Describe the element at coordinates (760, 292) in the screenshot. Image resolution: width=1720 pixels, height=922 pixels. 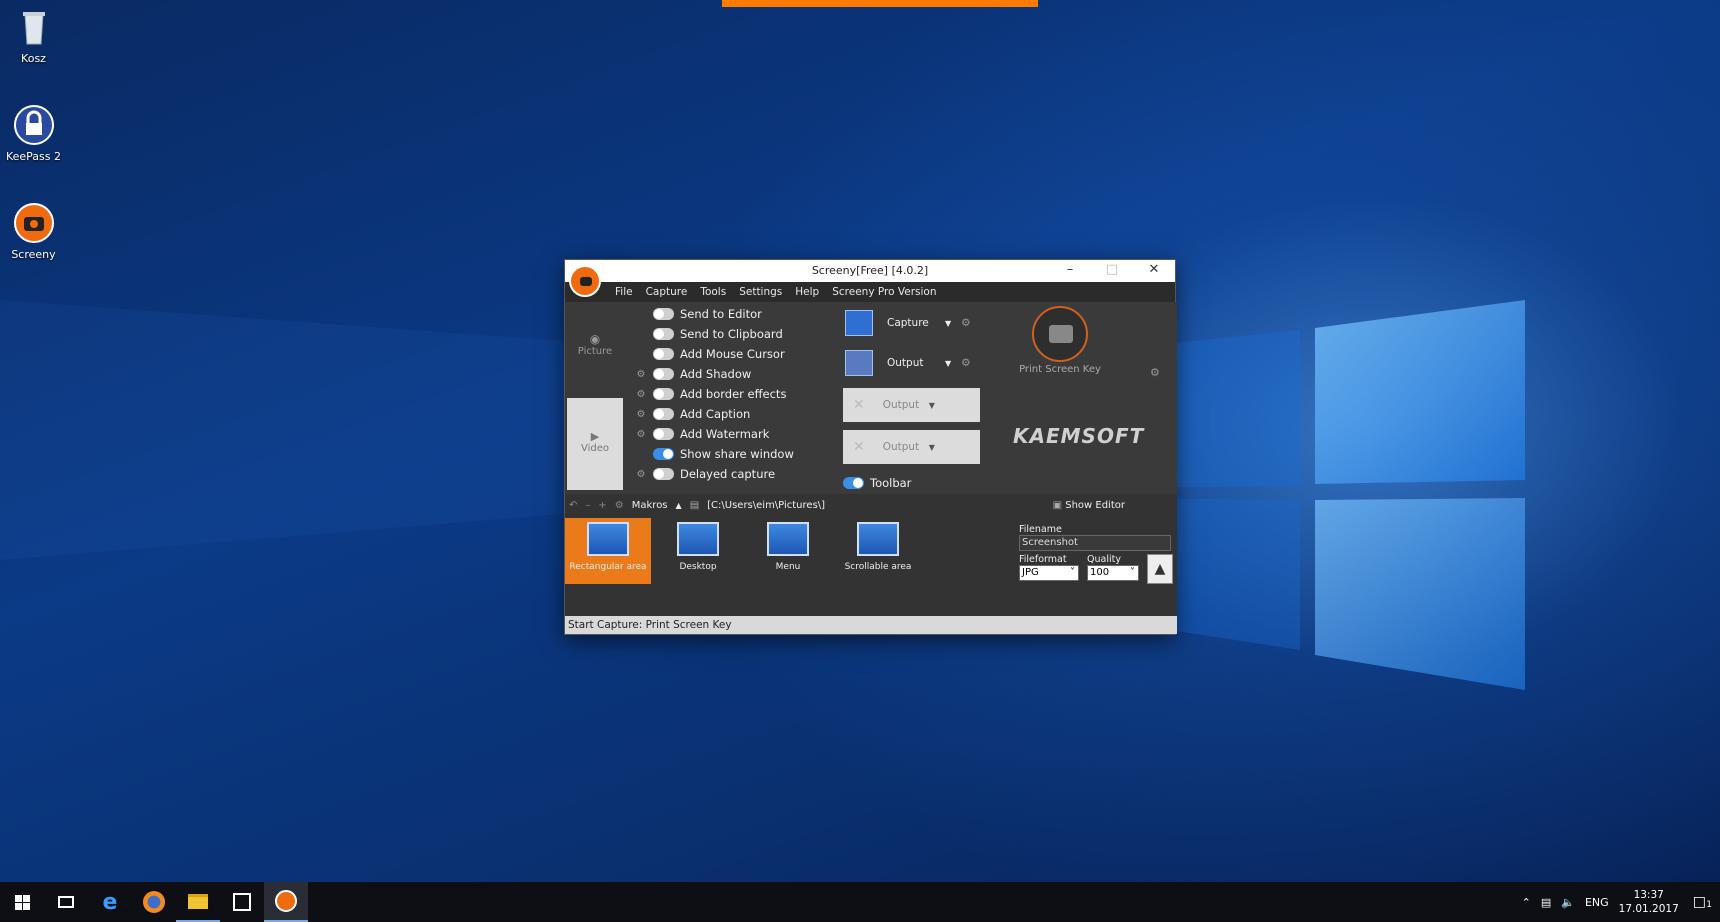
I see `menu-settings: Settings` at that location.